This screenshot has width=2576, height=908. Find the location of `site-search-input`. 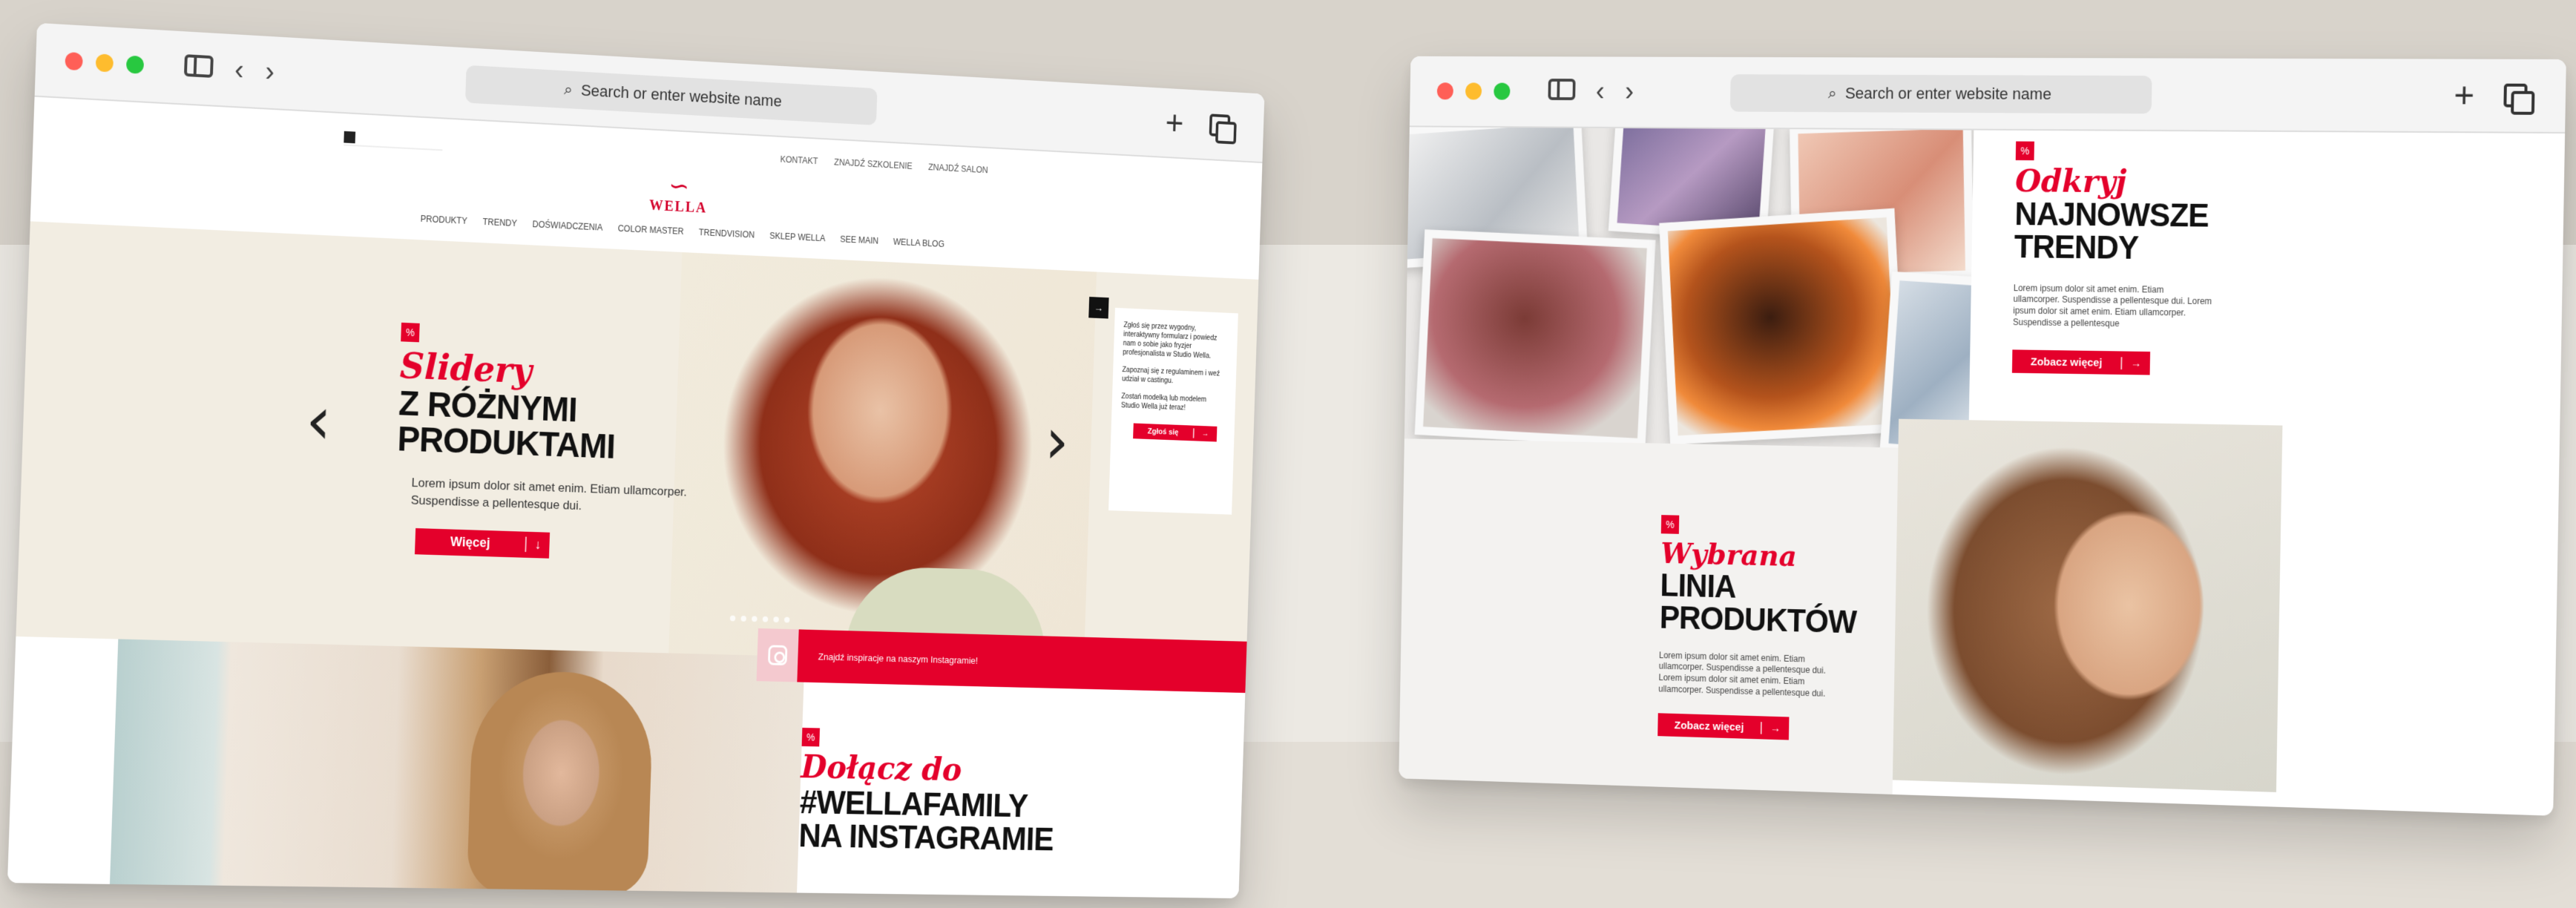

site-search-input is located at coordinates (394, 140).